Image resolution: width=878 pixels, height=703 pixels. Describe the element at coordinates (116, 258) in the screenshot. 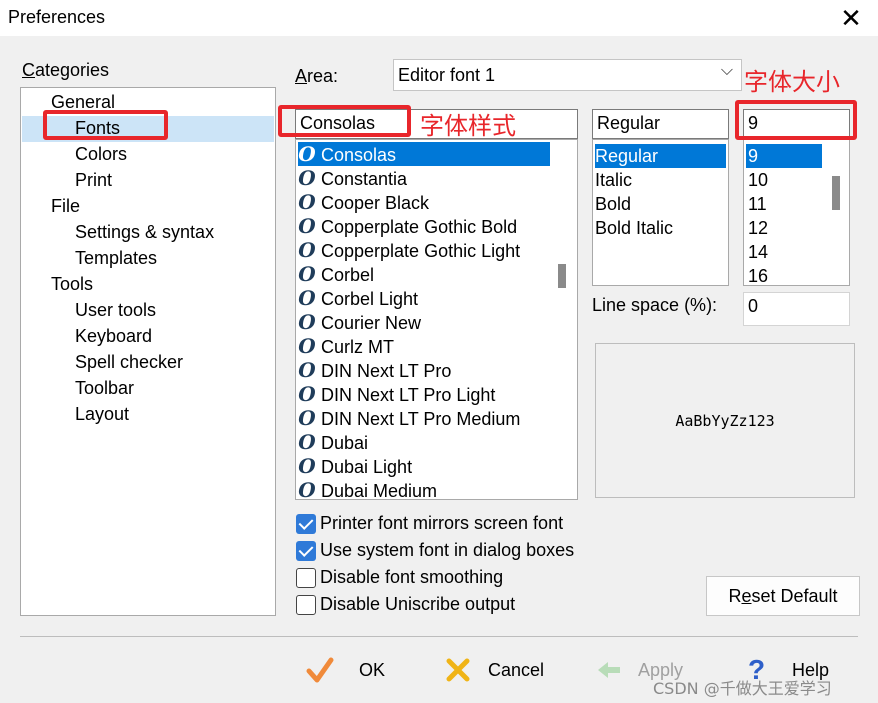

I see `tree-item-templates: Templates` at that location.